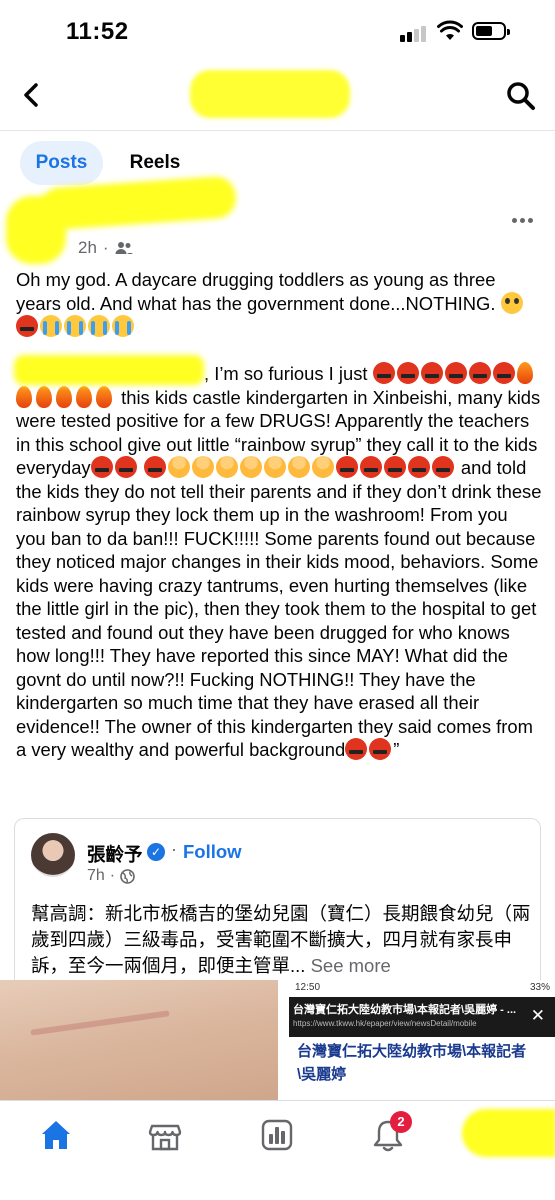 This screenshot has height=1200, width=555. I want to click on wrist-photo, so click(139, 1040).